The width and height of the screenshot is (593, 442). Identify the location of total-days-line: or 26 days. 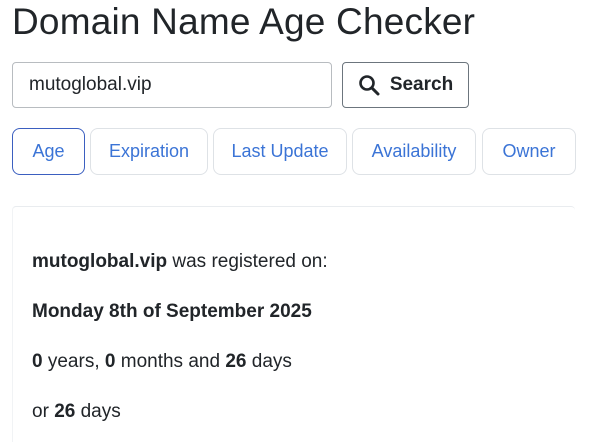
(76, 412).